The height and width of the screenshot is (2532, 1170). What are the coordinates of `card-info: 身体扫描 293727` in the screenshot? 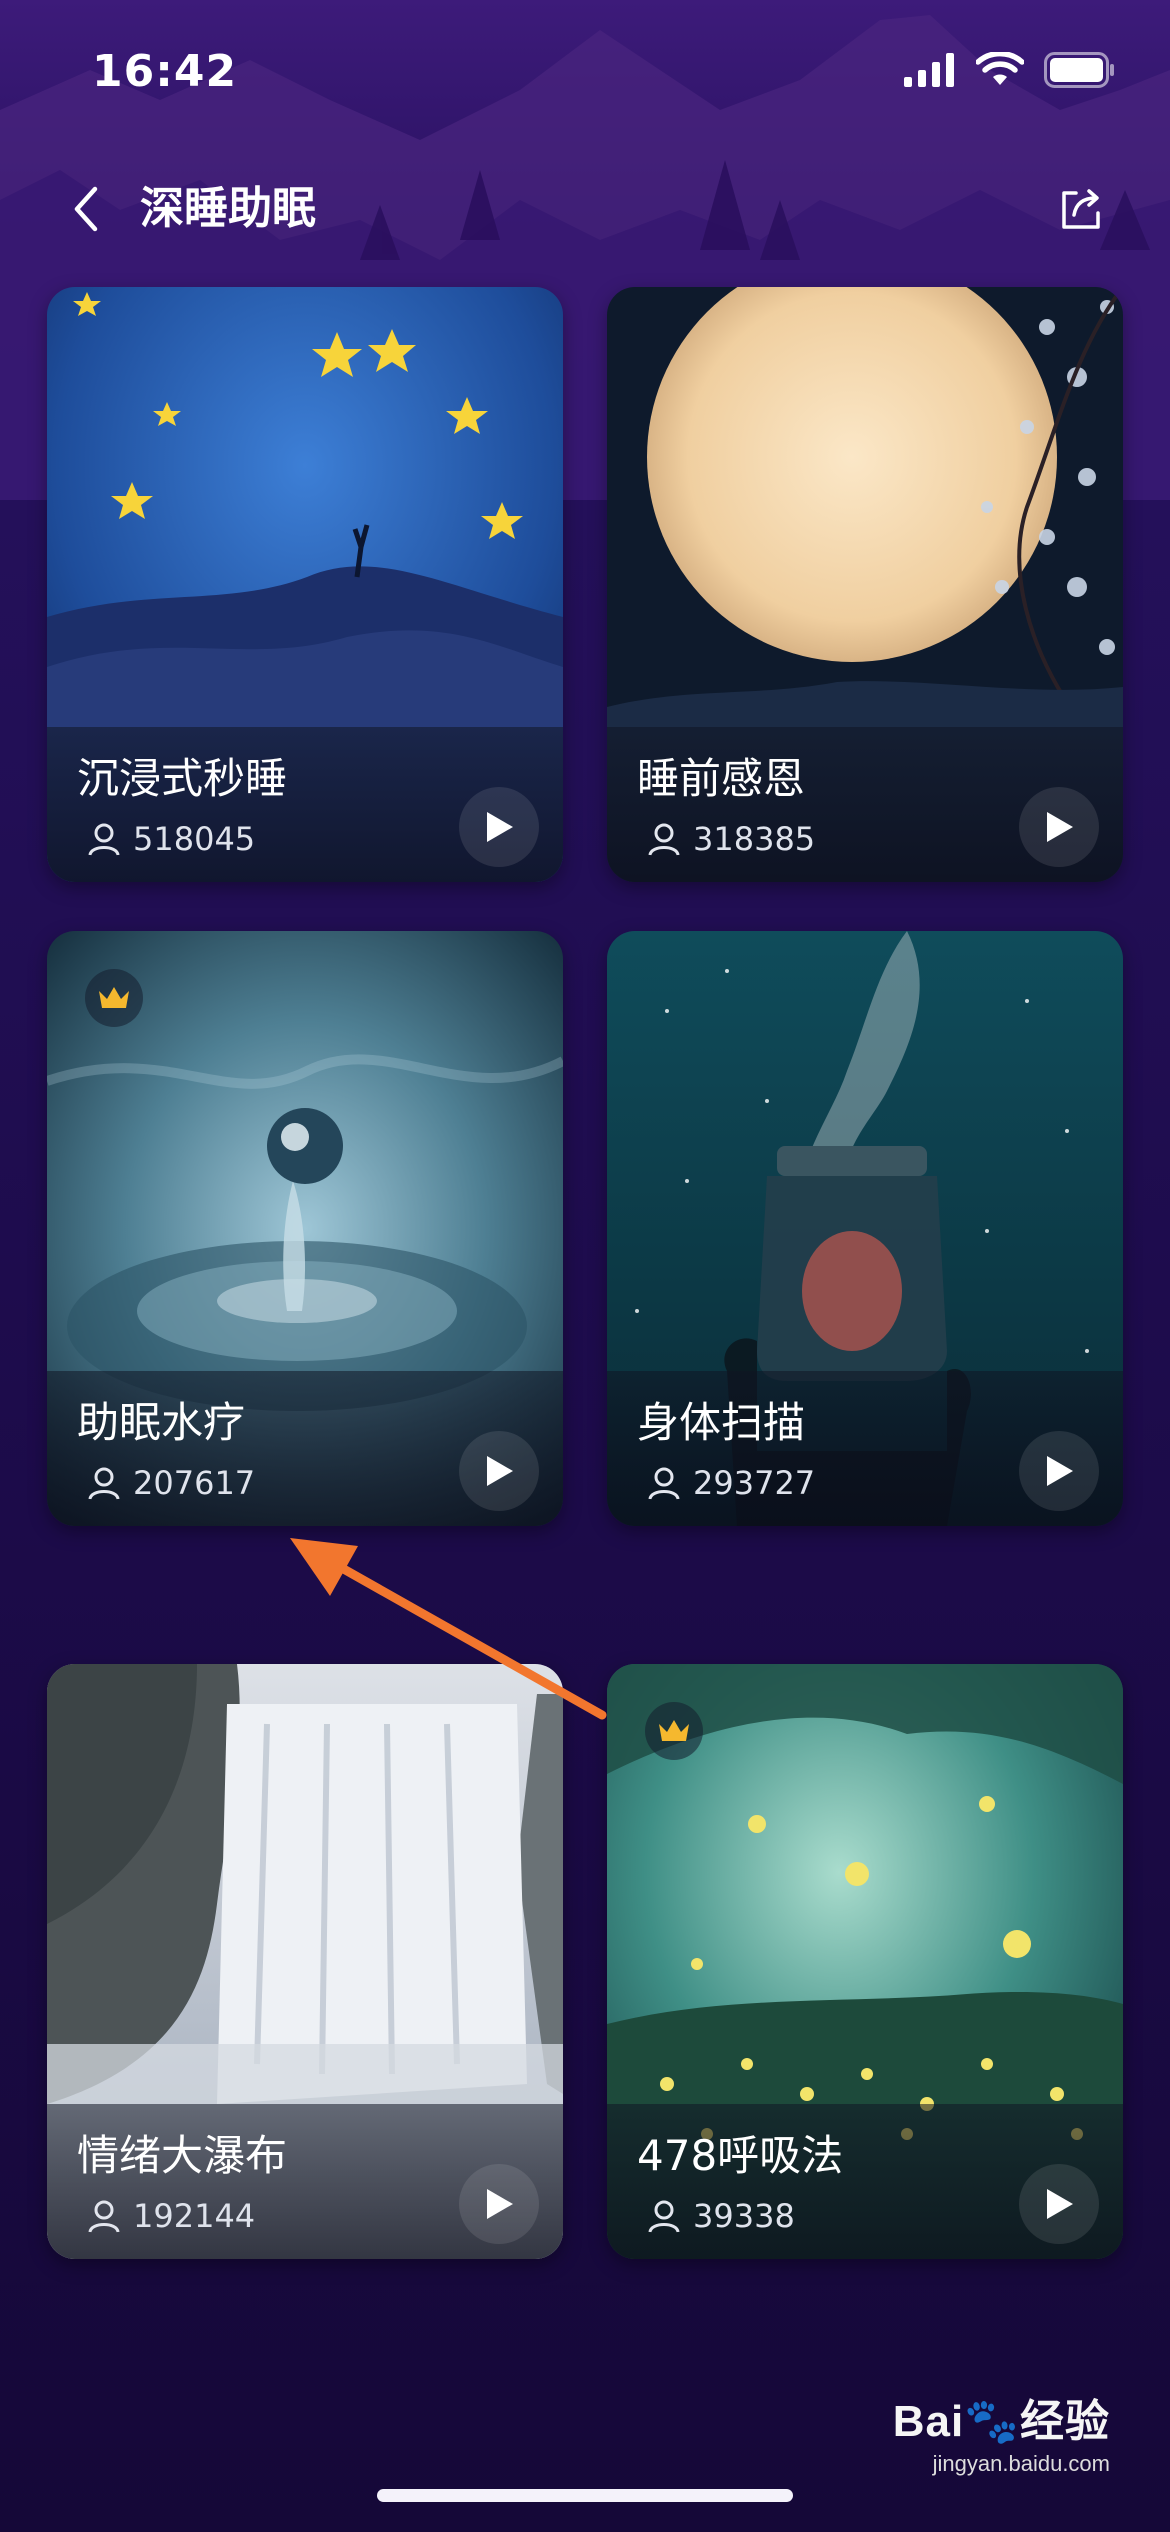 It's located at (865, 1448).